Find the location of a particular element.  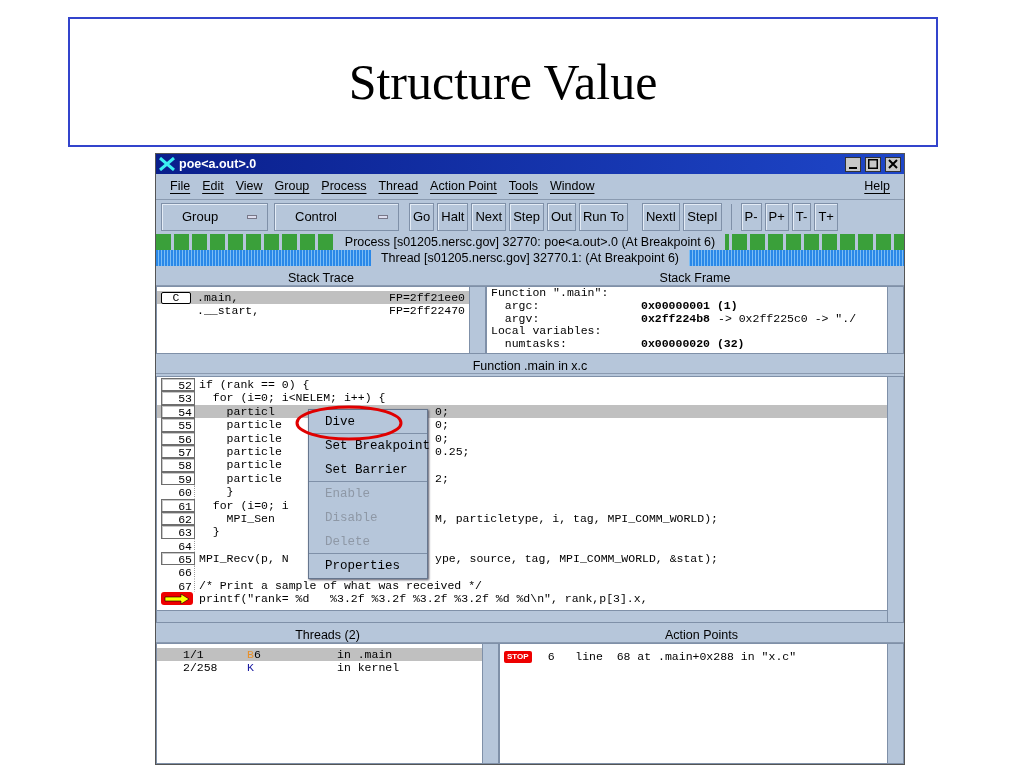

toolbar-button: NextI is located at coordinates (661, 217).